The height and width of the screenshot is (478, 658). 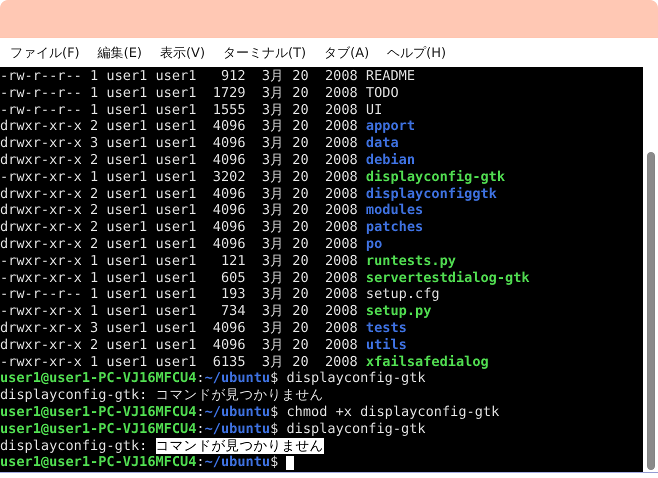 What do you see at coordinates (179, 260) in the screenshot?
I see `file-details: -rwxr-xr-x 1 user1 user1 121 3月 20 2008` at bounding box center [179, 260].